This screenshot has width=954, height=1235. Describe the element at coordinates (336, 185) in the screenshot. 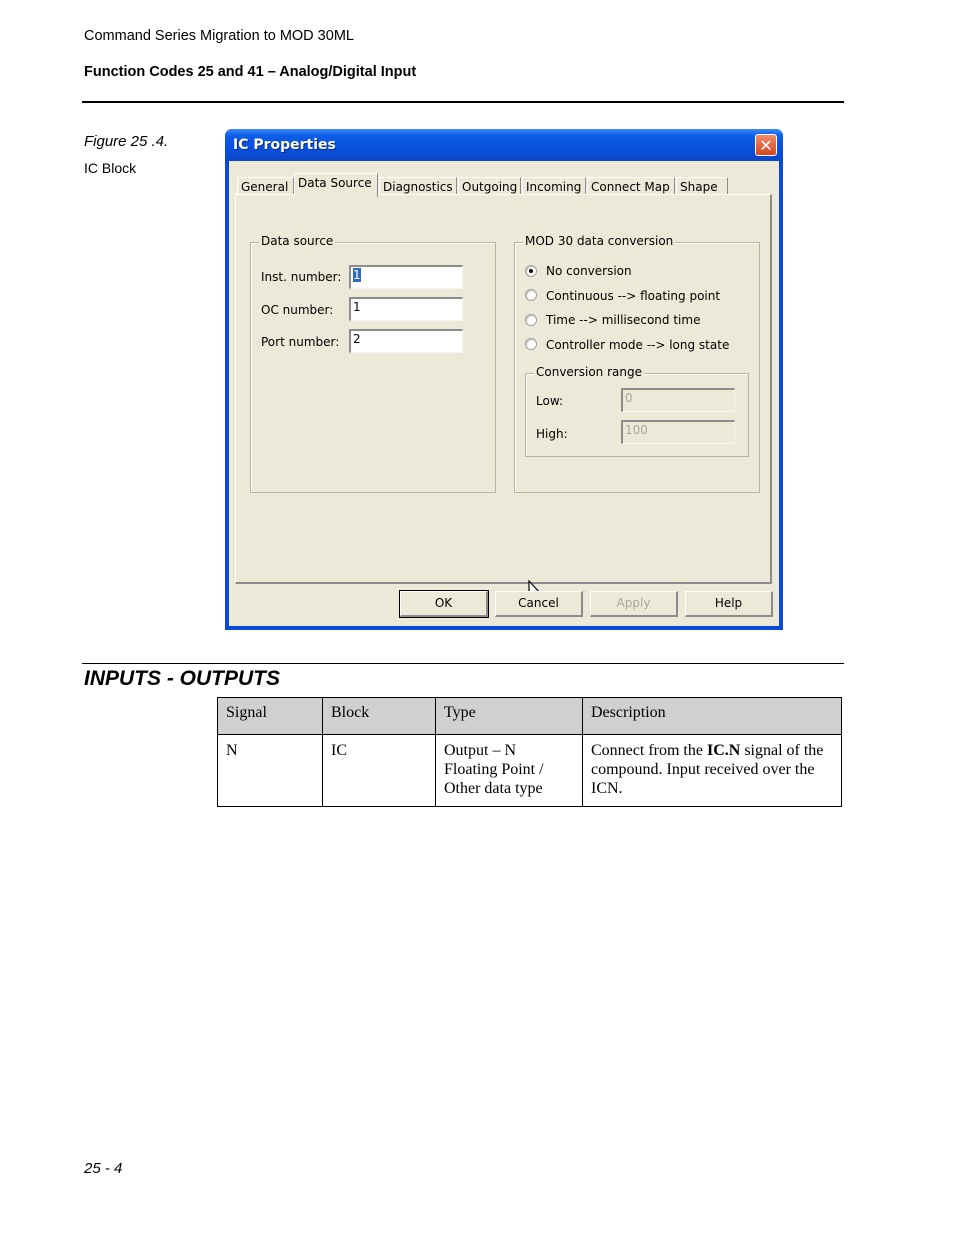

I see `tab-data-source: Data Source` at that location.